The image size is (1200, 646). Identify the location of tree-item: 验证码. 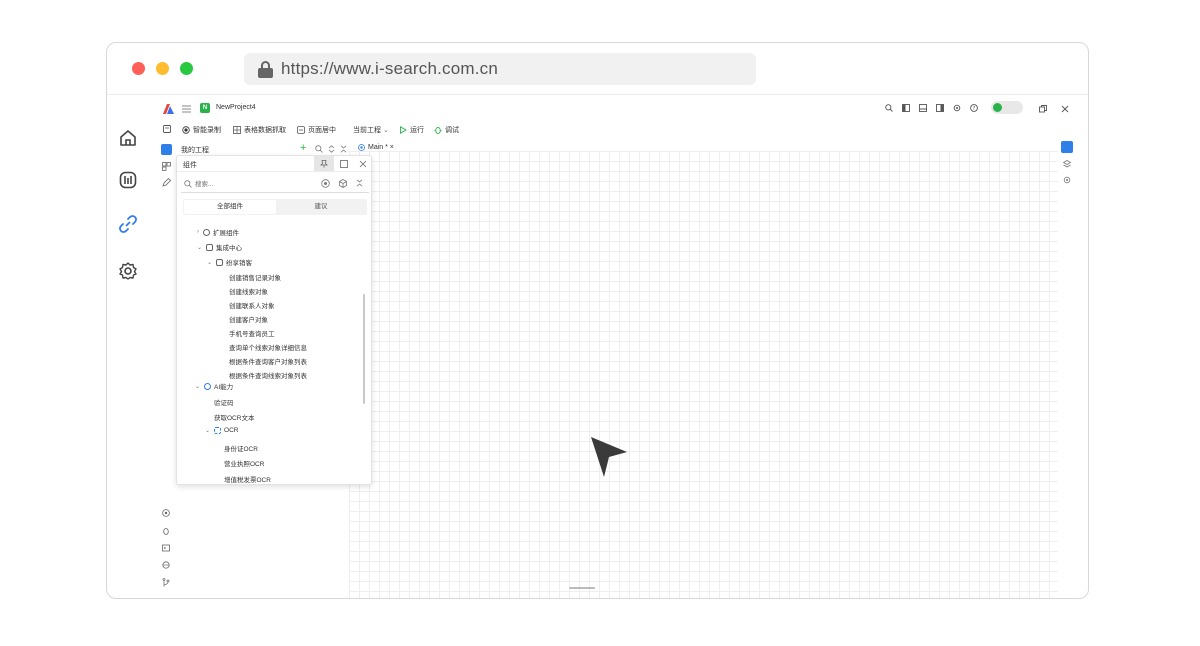
(224, 402).